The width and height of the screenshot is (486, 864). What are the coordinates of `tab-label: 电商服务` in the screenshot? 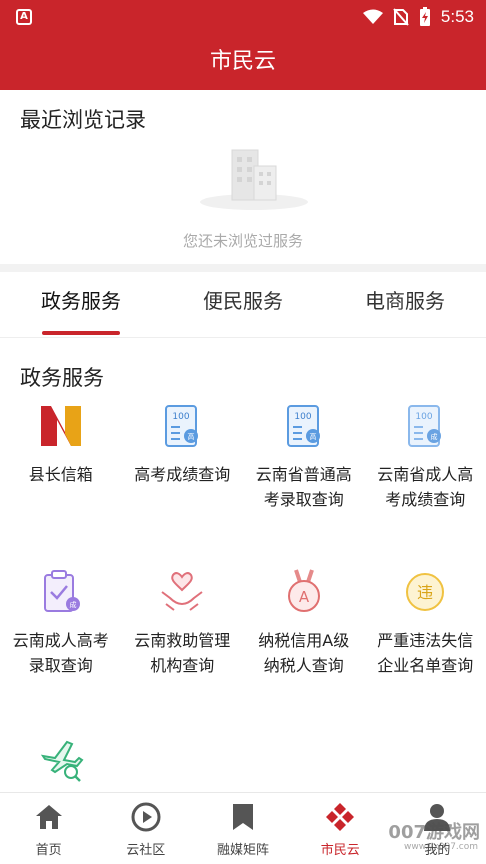 It's located at (405, 301).